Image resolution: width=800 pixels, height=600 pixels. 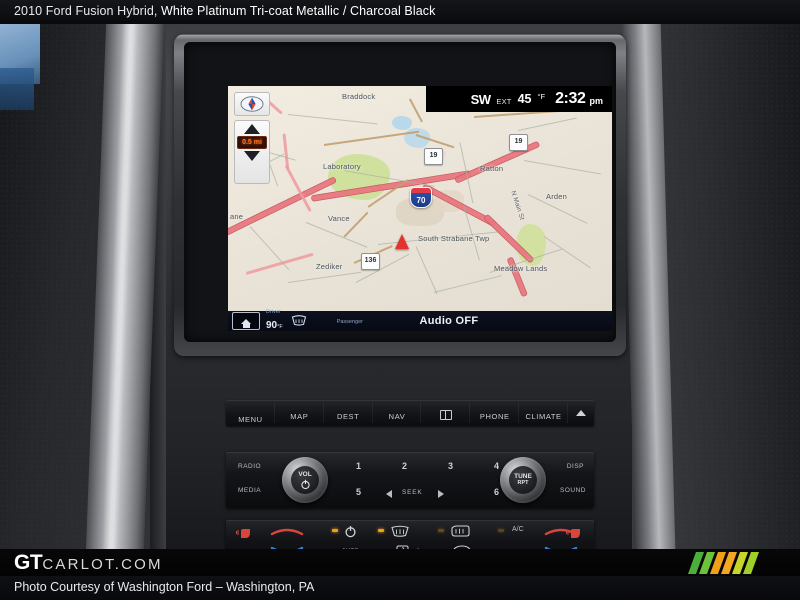 I want to click on volume-label: VOL, so click(x=305, y=474).